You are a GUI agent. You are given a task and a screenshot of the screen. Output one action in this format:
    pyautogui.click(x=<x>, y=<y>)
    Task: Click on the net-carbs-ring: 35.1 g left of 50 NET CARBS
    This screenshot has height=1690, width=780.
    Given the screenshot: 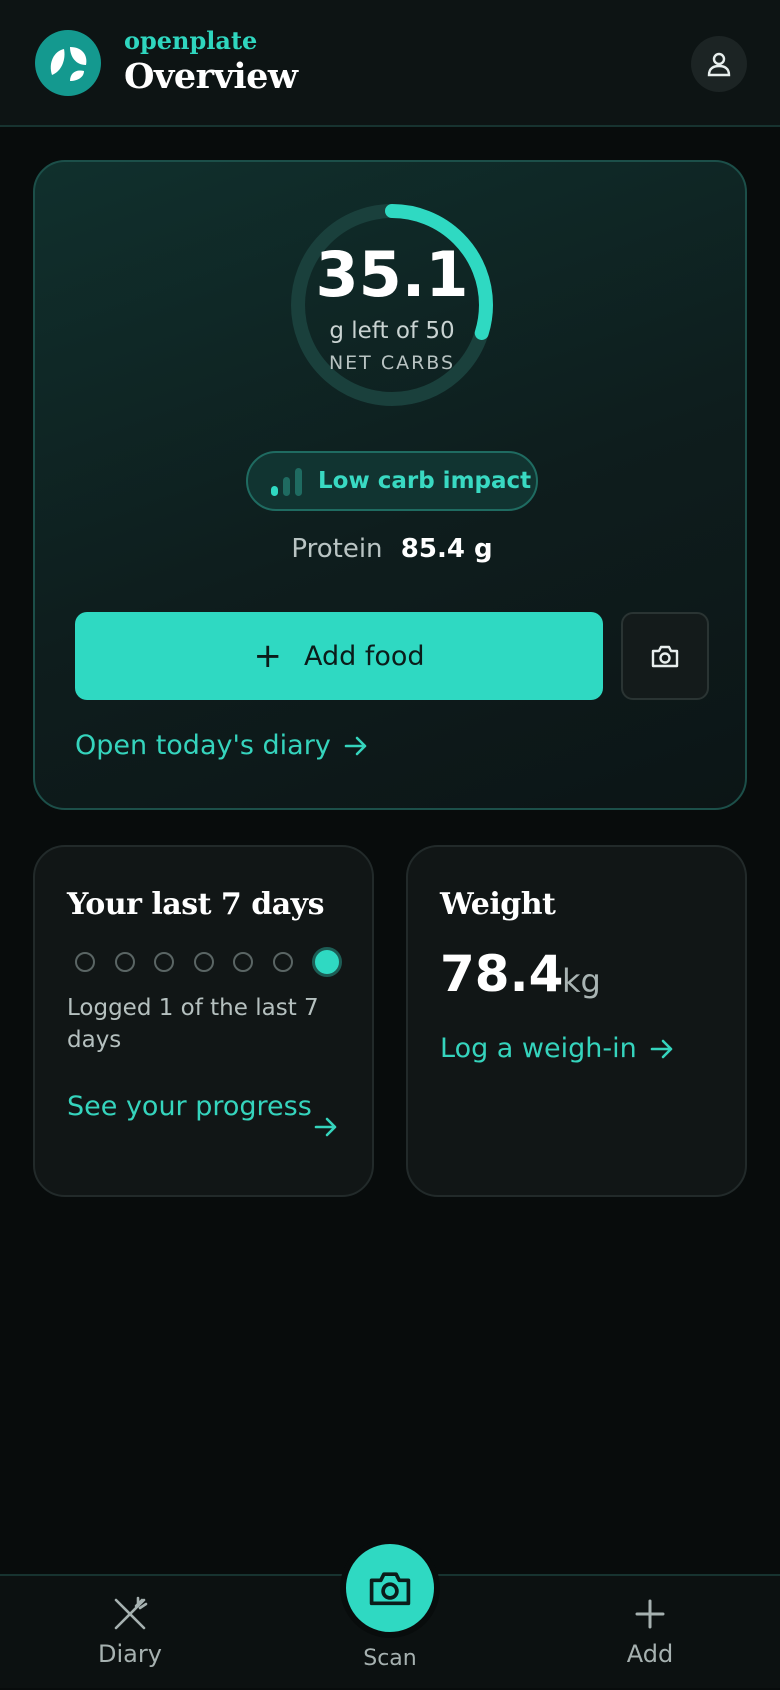 What is the action you would take?
    pyautogui.click(x=392, y=305)
    